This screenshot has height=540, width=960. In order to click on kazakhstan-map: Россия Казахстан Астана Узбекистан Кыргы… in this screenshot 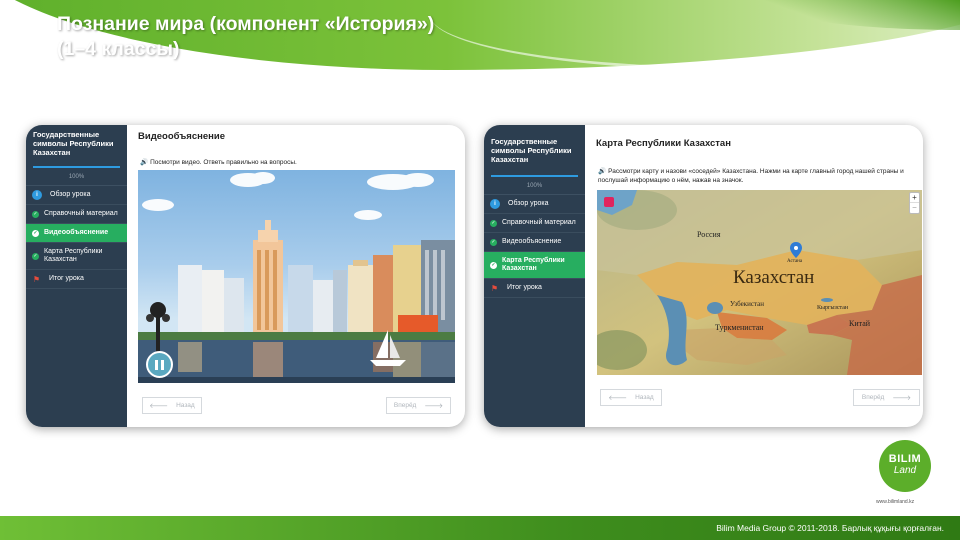, I will do `click(759, 282)`.